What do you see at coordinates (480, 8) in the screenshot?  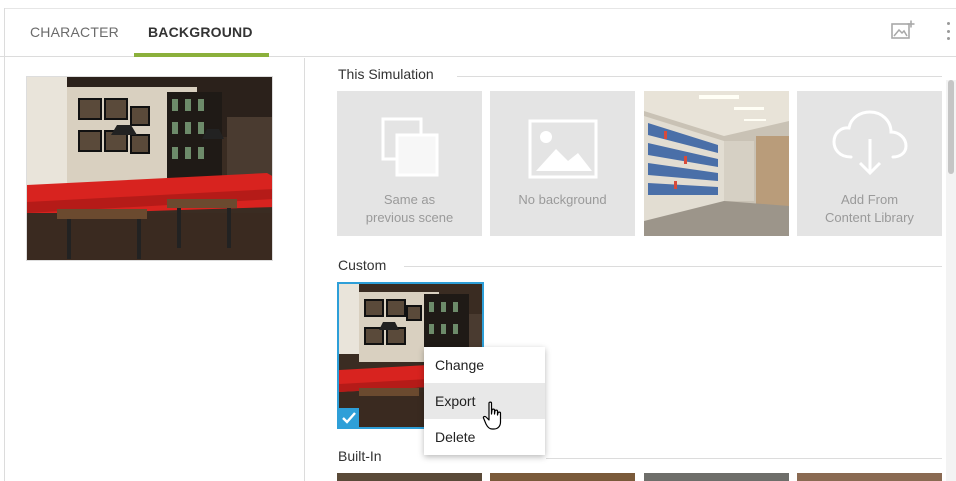 I see `top-rule` at bounding box center [480, 8].